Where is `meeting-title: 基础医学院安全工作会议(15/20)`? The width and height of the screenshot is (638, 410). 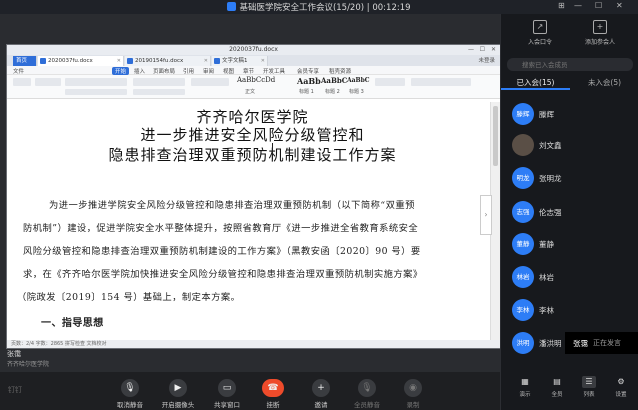 meeting-title: 基础医学院安全工作会议(15/20) is located at coordinates (302, 8).